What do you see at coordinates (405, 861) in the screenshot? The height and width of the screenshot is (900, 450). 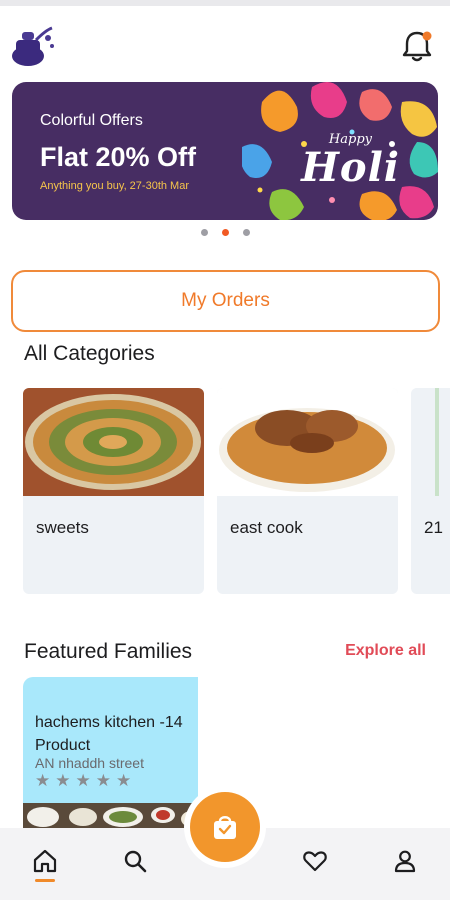 I see `person-icon` at bounding box center [405, 861].